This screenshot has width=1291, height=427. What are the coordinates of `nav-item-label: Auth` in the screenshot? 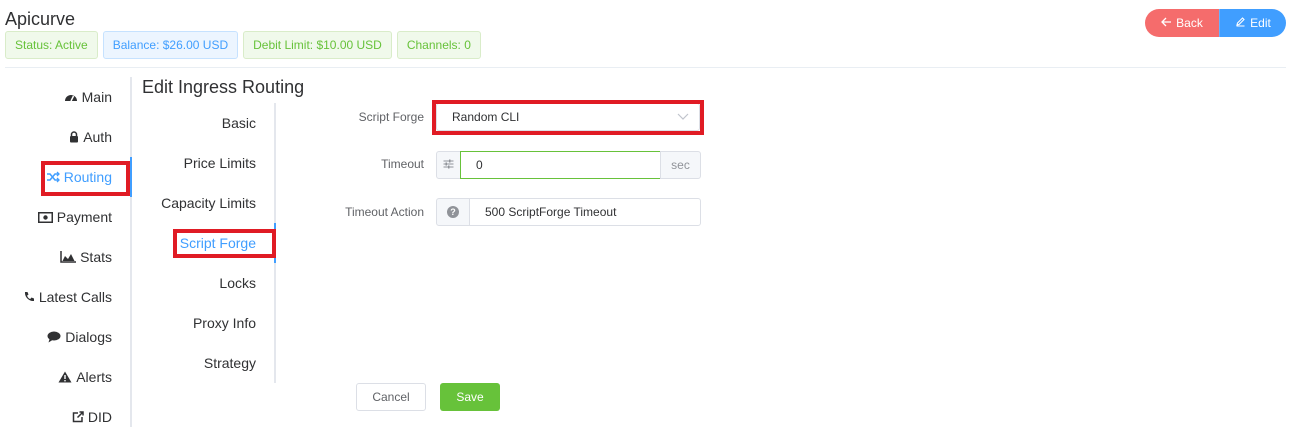 It's located at (97, 137).